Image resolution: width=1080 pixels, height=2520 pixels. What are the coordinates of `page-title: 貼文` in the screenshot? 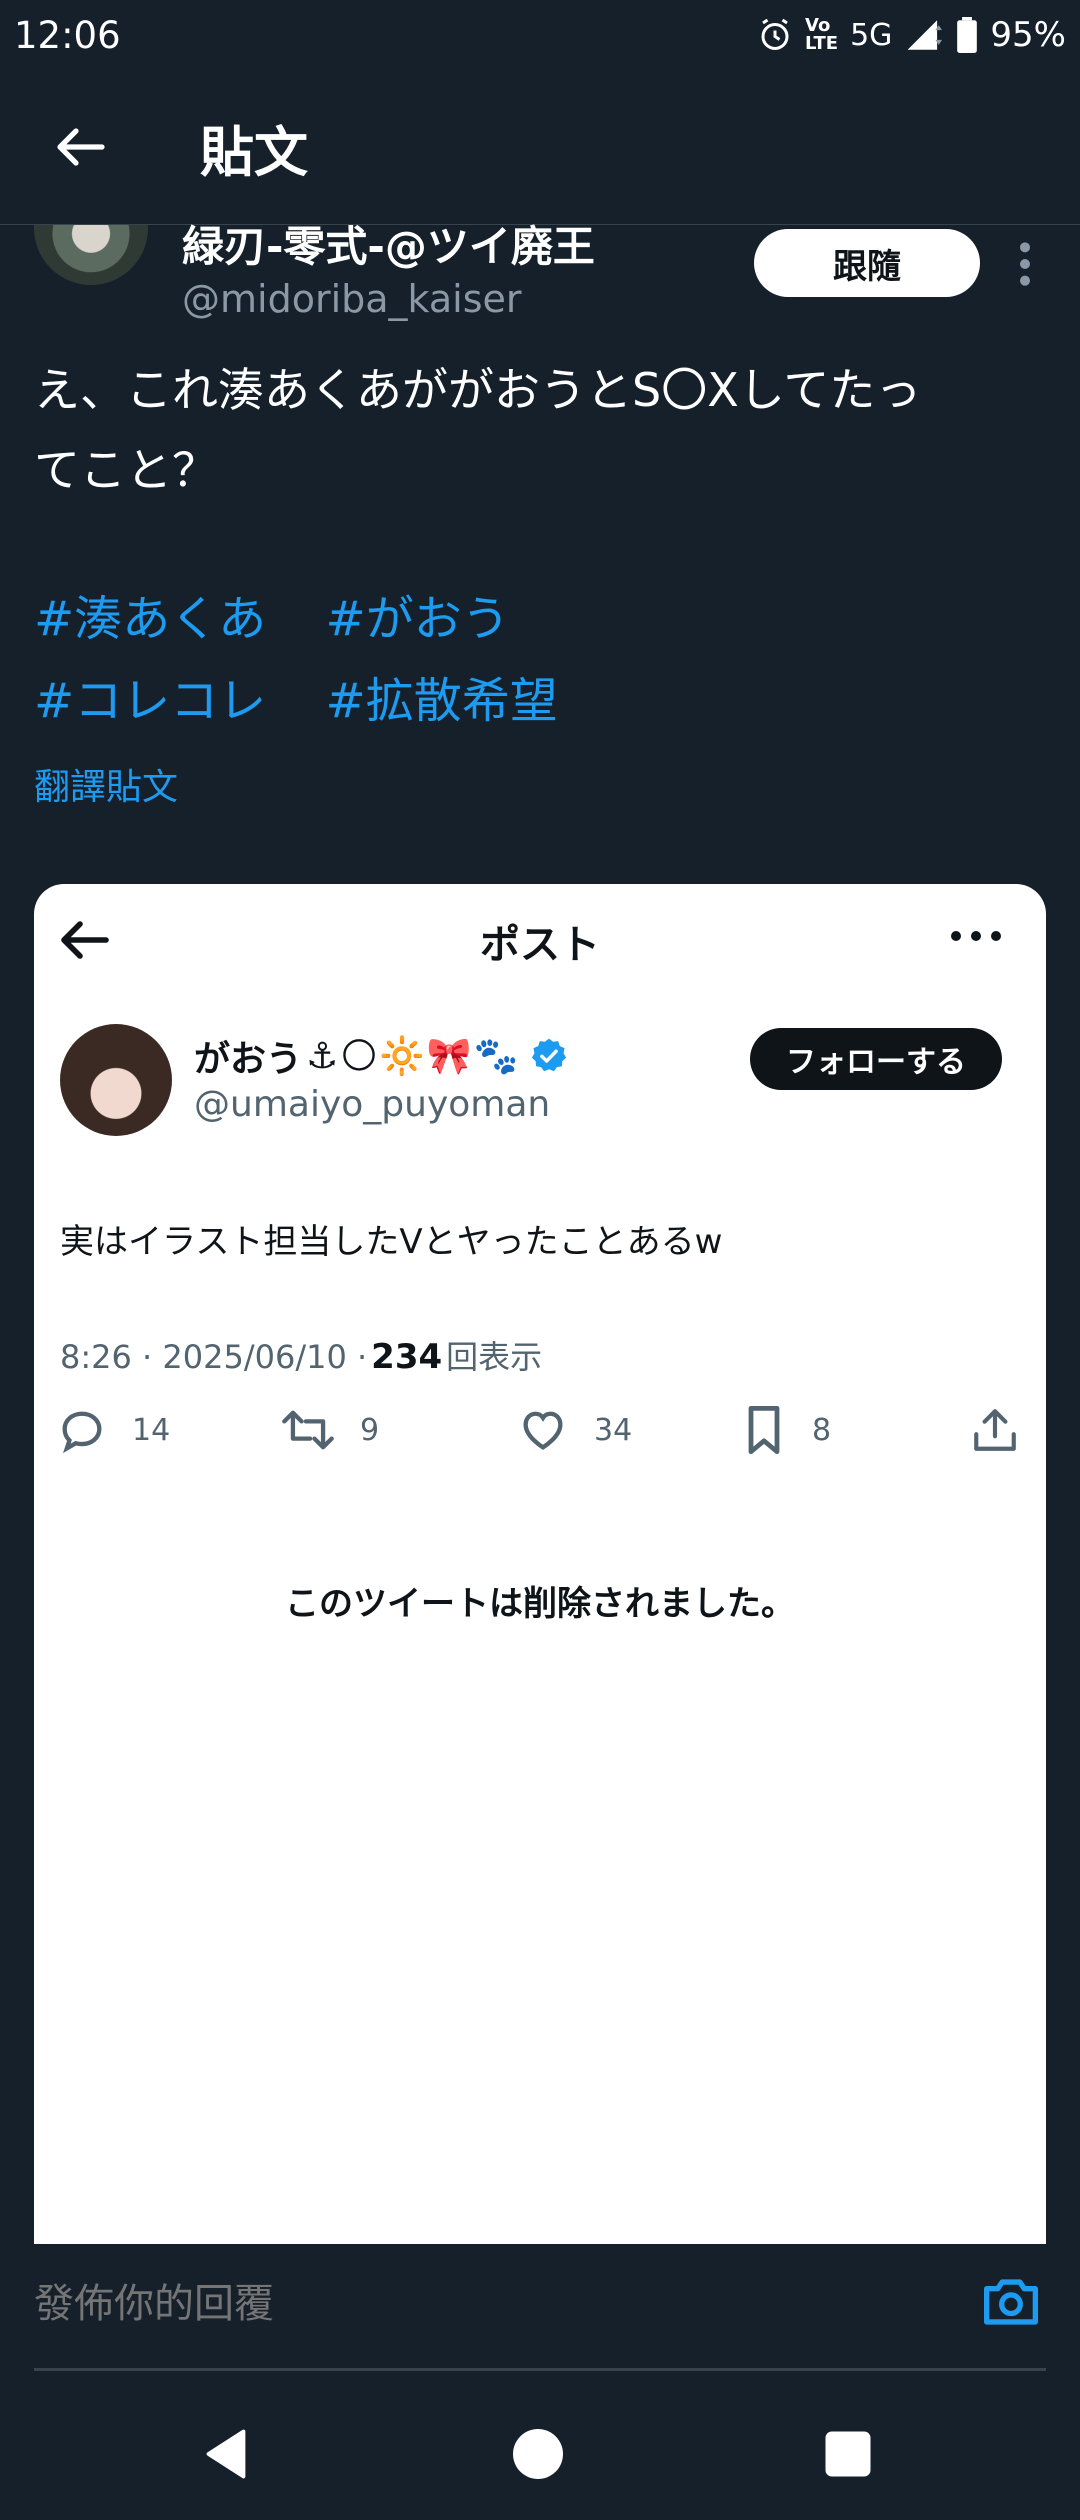 It's located at (254, 152).